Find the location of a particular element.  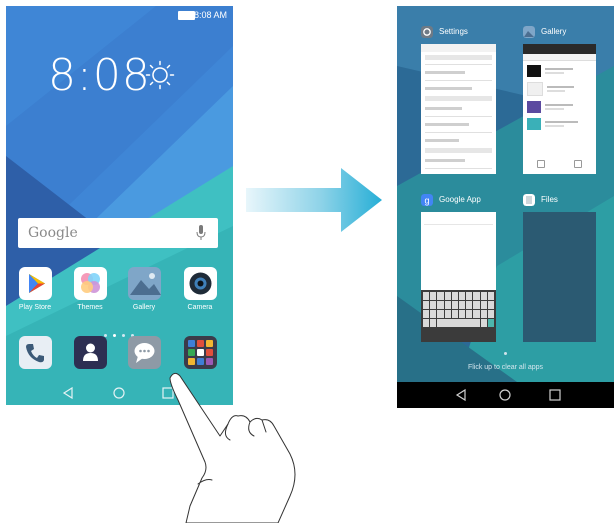

app-phone is located at coordinates (35, 352).